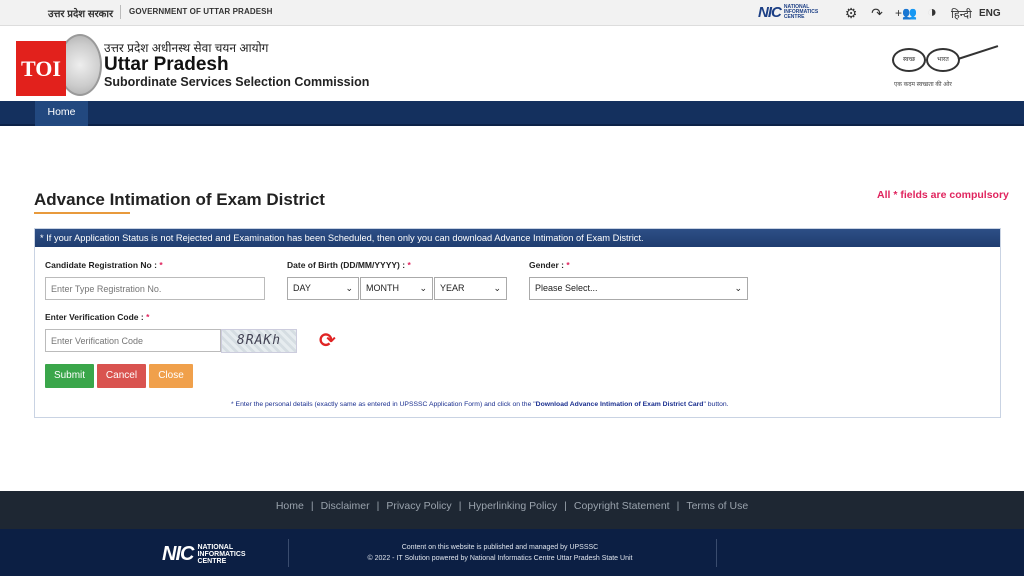 The height and width of the screenshot is (576, 1024). I want to click on compulsory-note: All * fields are compulsory, so click(943, 195).